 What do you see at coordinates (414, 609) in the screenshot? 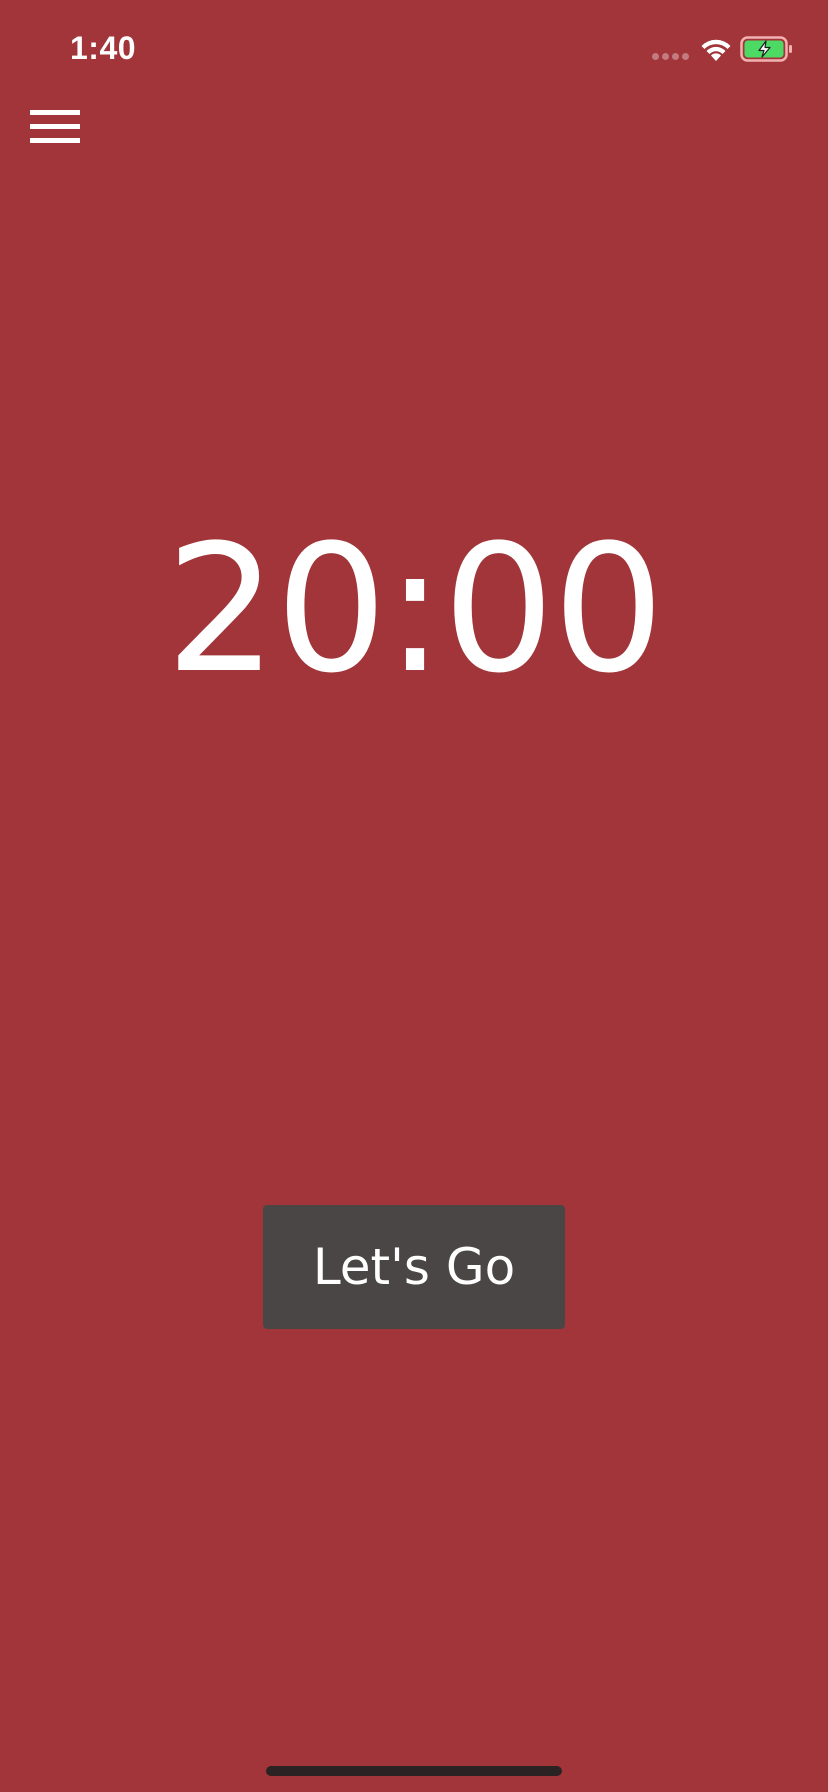
I see `timer-display: 20:00` at bounding box center [414, 609].